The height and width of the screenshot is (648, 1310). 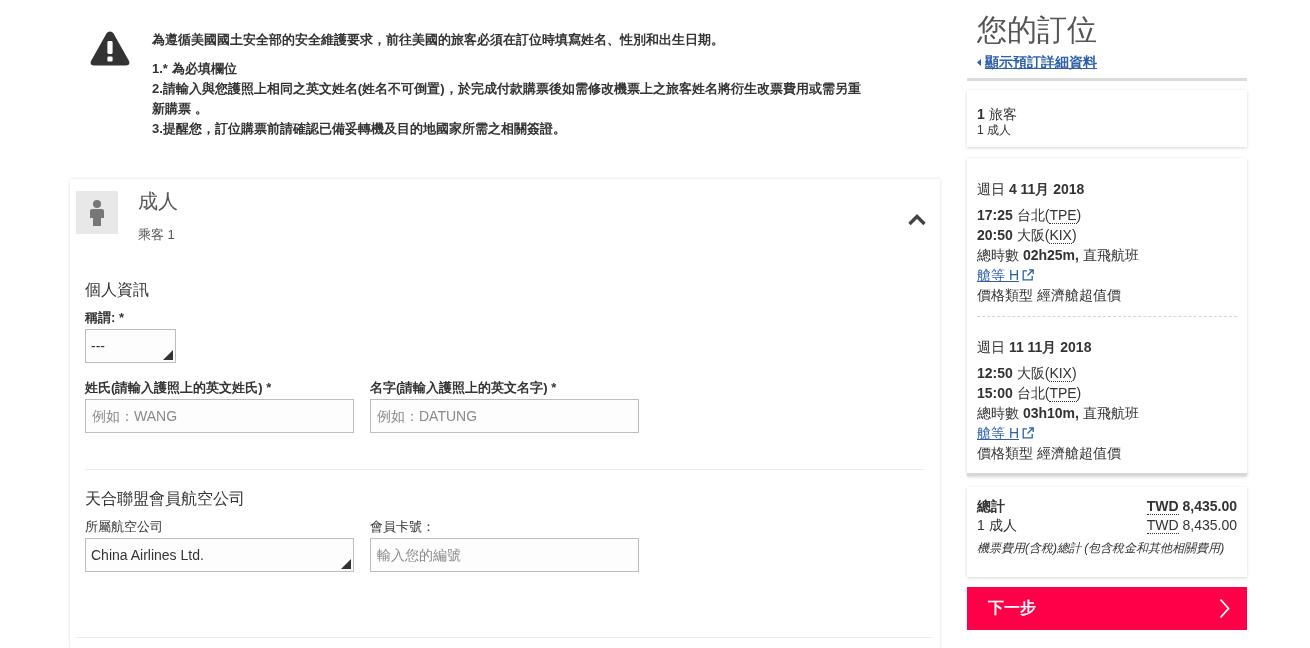 What do you see at coordinates (507, 99) in the screenshot?
I see `notice-item: 2.請輸入與您護照上相同之英文姓名(姓名不可倒置)，於完成付款購票後如需修改機票上之旅客姓名將衍生改票費用或需另重新購票 。` at bounding box center [507, 99].